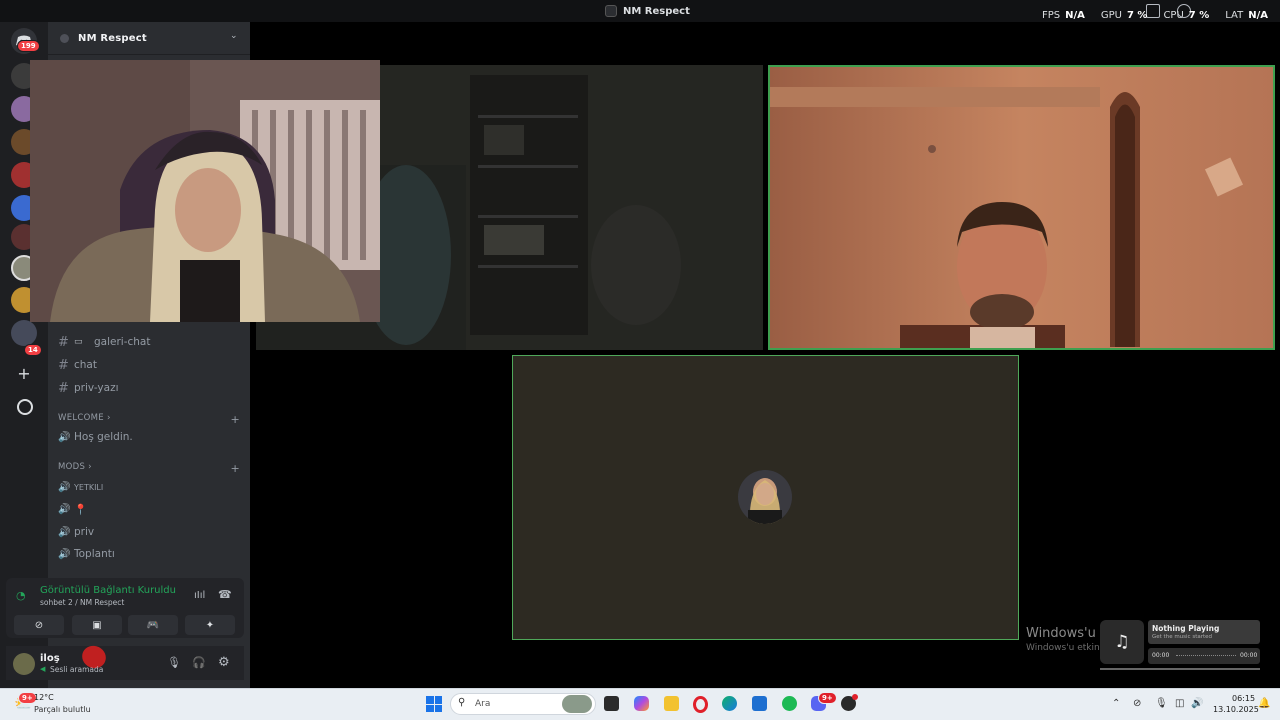  What do you see at coordinates (150, 509) in the screenshot?
I see `voice-channel-pin: 🔊 📍` at bounding box center [150, 509].